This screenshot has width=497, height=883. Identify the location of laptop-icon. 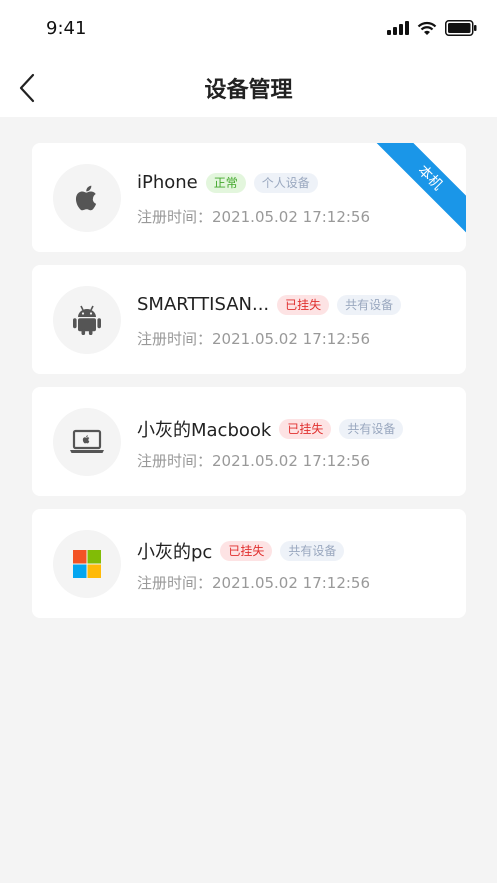
(87, 441).